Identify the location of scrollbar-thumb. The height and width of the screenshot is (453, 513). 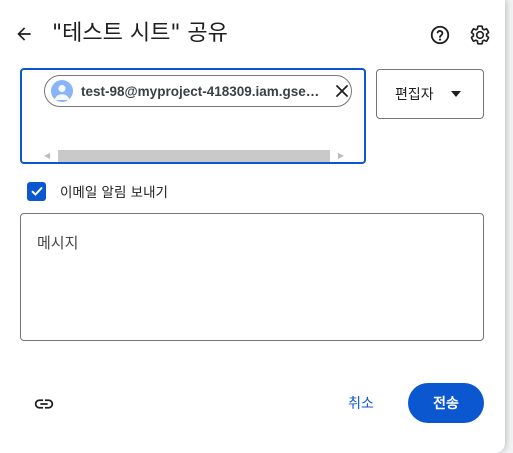
(194, 156).